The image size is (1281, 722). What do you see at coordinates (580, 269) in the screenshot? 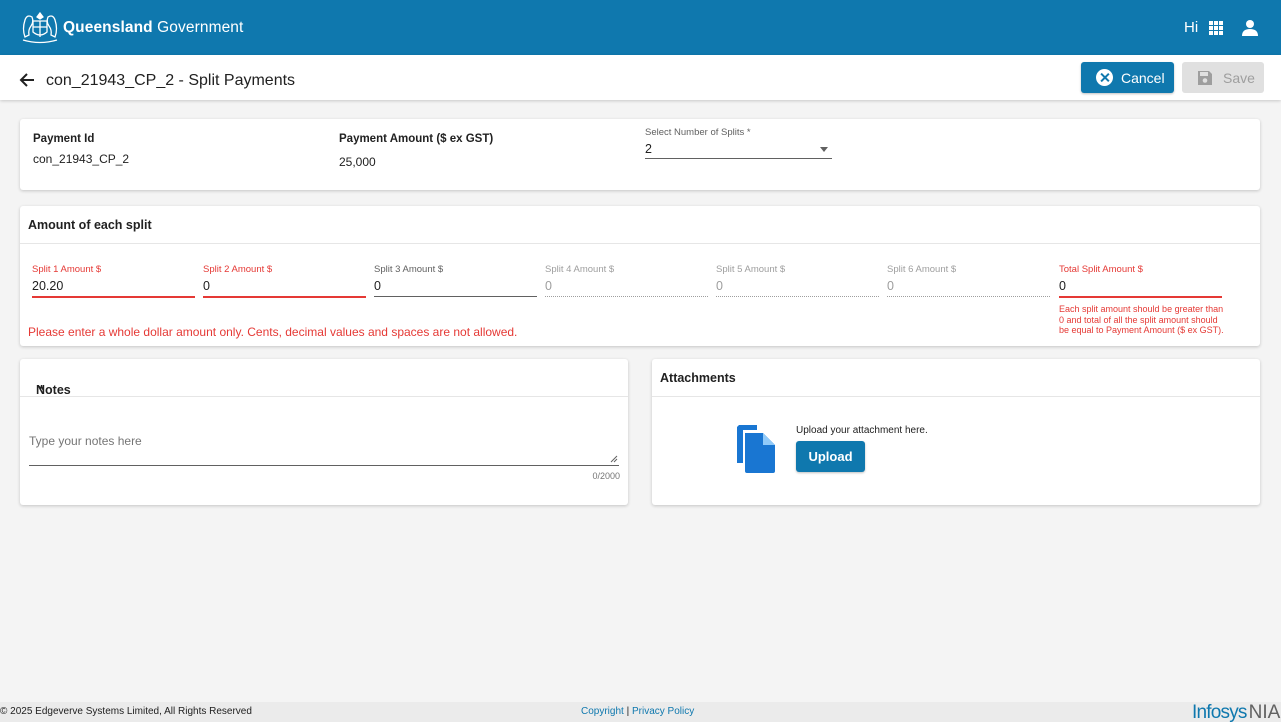
I see `split-4-label: Split 4 Amount $` at bounding box center [580, 269].